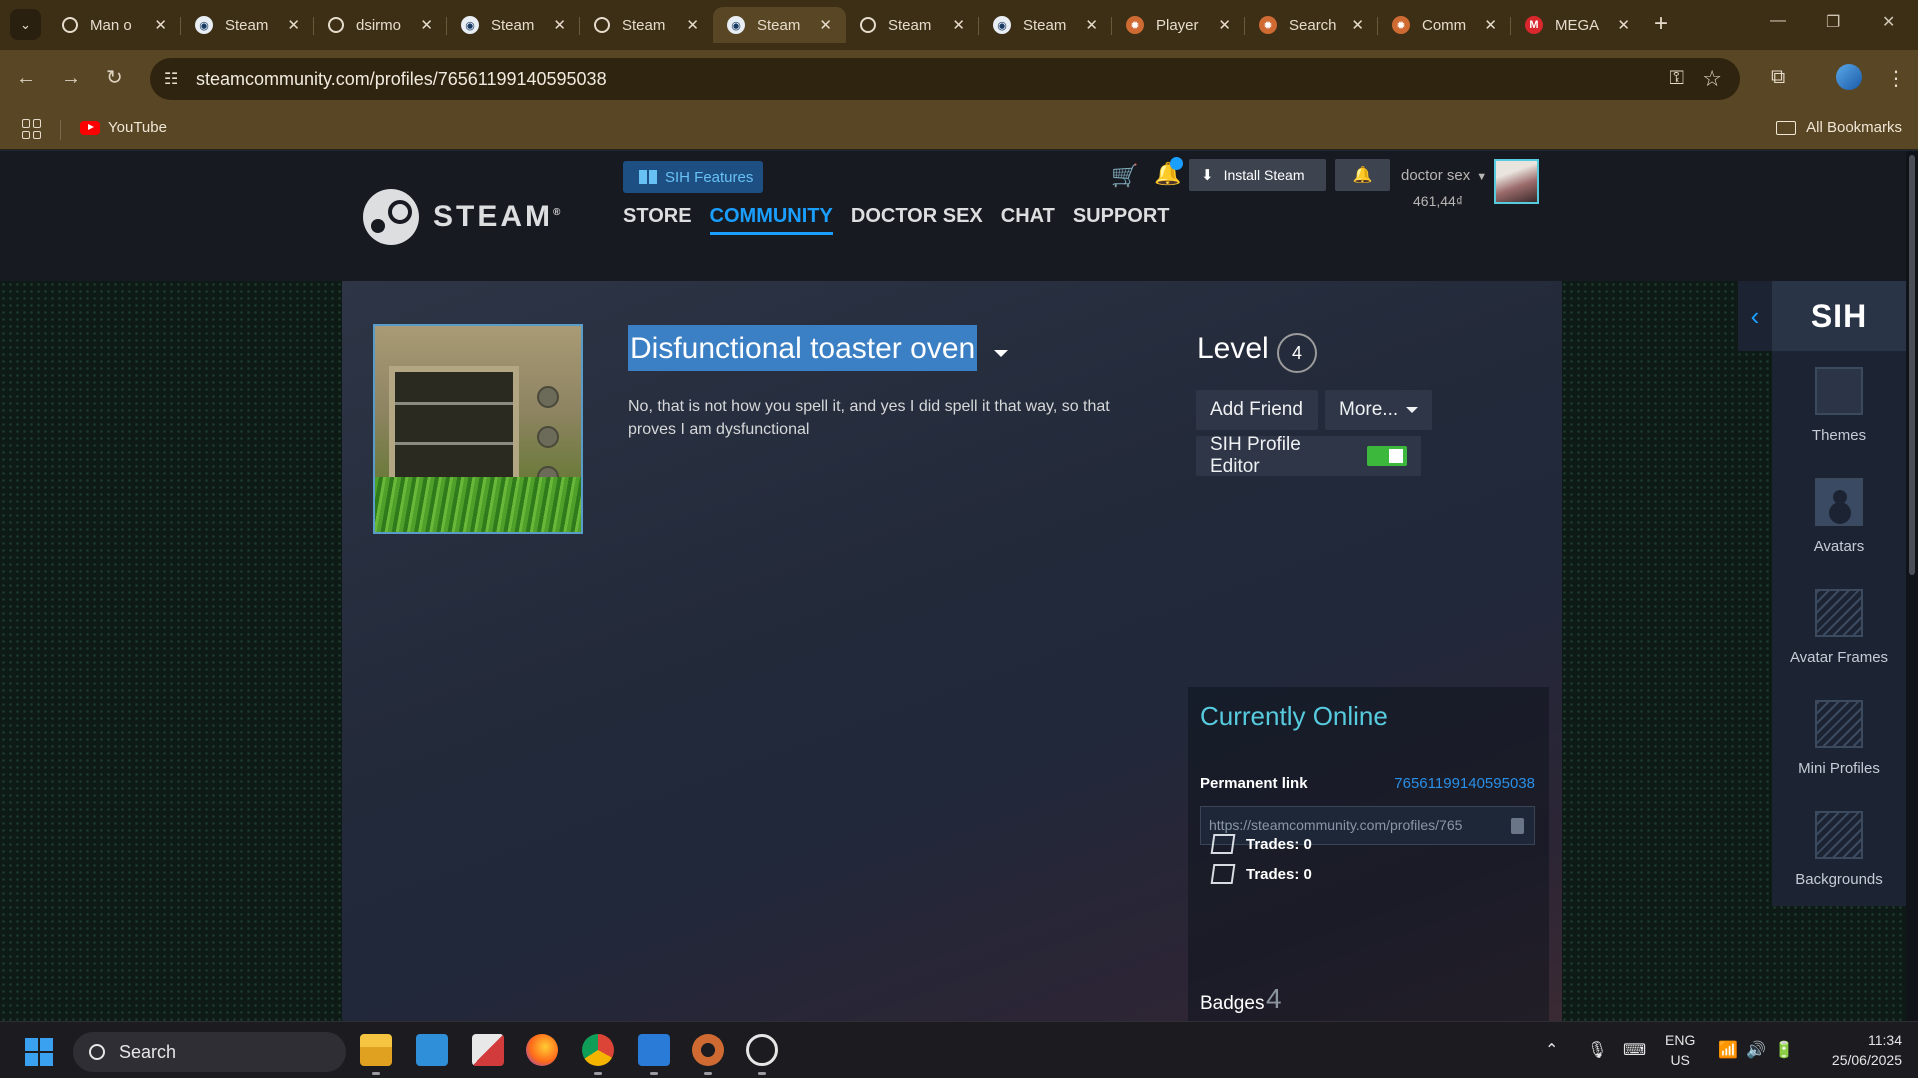 The image size is (1918, 1078). What do you see at coordinates (1854, 127) in the screenshot?
I see `all-bookmarks-label: All Bookmarks` at bounding box center [1854, 127].